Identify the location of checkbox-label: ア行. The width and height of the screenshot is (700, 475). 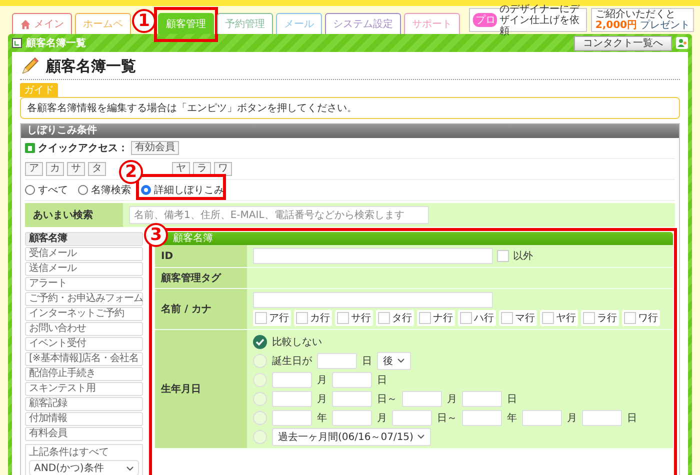
(279, 318).